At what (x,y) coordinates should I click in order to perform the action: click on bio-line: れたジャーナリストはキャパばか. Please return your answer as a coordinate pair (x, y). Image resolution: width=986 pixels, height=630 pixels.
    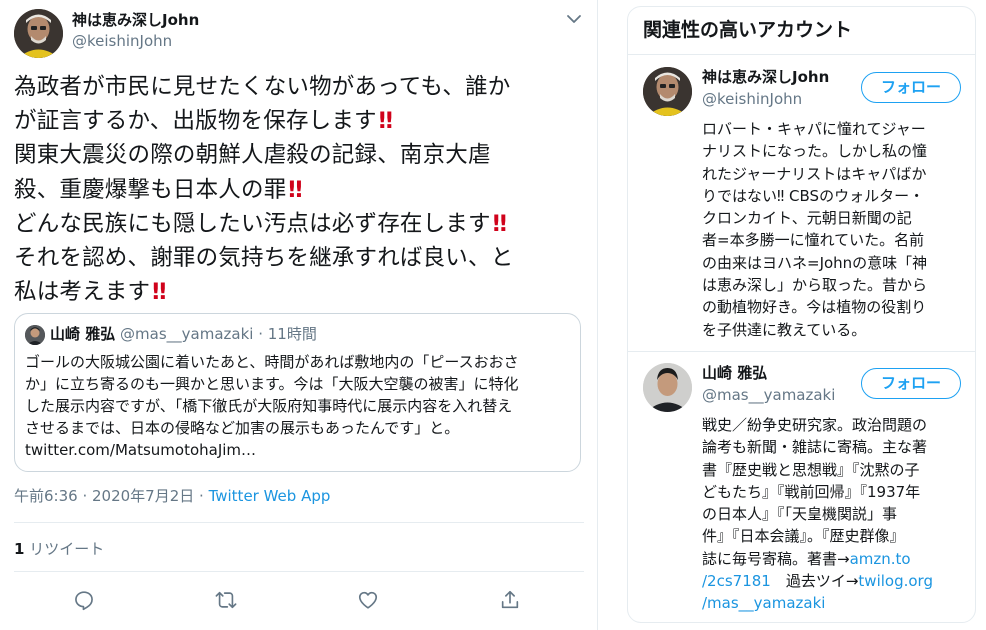
    Looking at the image, I should click on (814, 173).